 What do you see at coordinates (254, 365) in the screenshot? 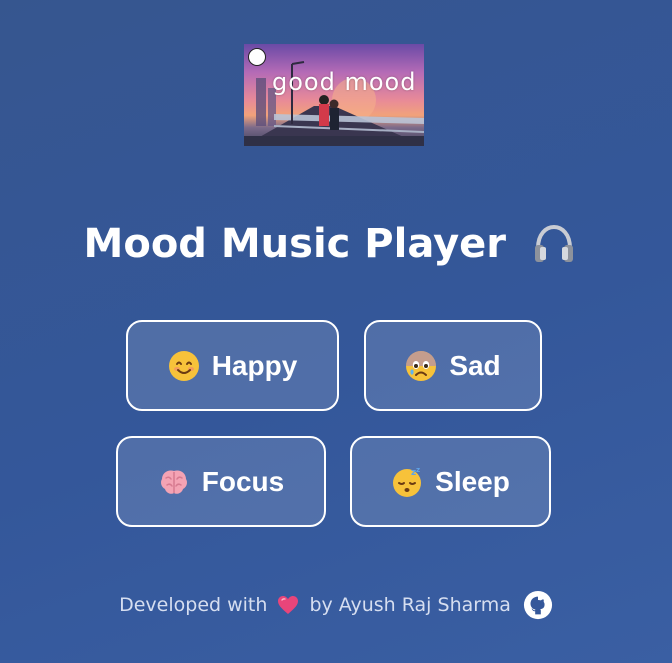
I see `happy-label: Happy` at bounding box center [254, 365].